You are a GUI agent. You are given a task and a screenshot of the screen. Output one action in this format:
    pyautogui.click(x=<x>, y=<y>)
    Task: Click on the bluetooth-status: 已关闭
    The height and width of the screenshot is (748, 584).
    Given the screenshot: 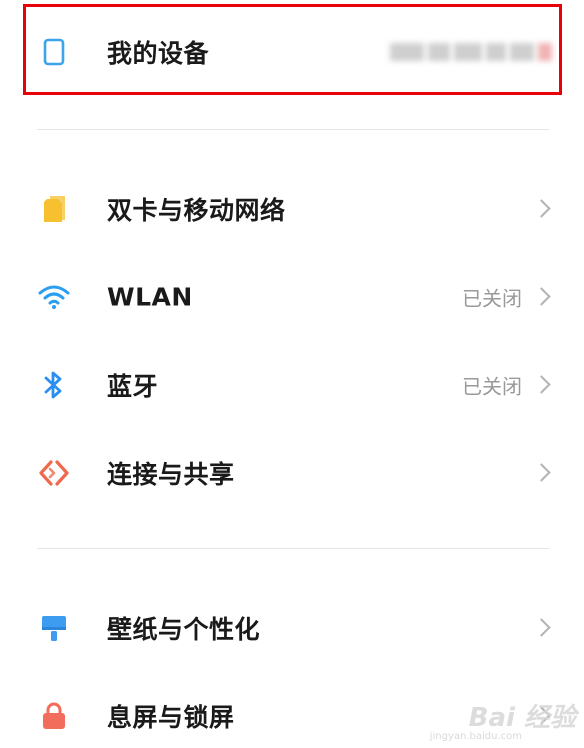 What is the action you would take?
    pyautogui.click(x=492, y=386)
    